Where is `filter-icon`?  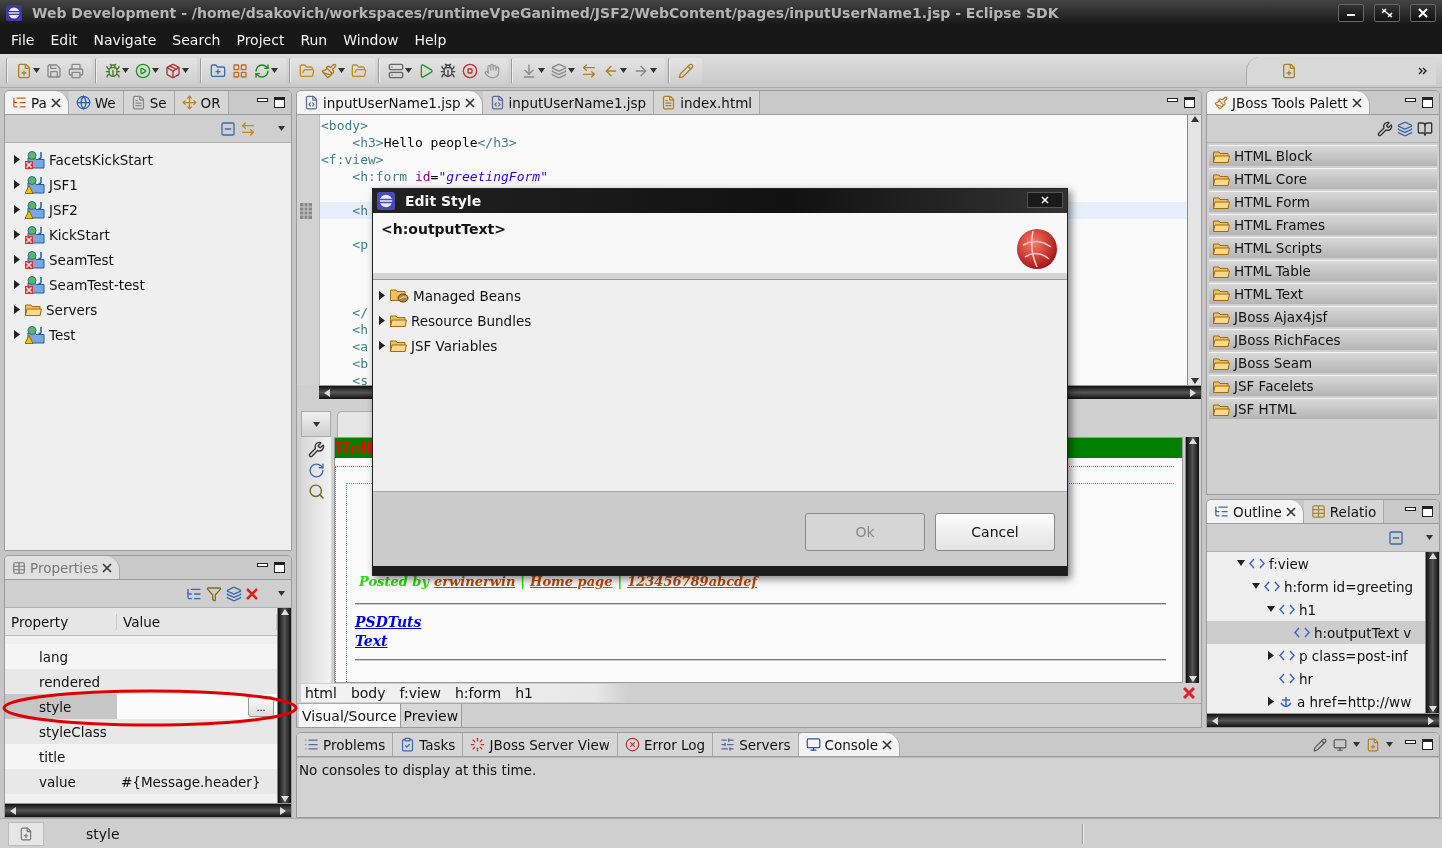
filter-icon is located at coordinates (214, 593).